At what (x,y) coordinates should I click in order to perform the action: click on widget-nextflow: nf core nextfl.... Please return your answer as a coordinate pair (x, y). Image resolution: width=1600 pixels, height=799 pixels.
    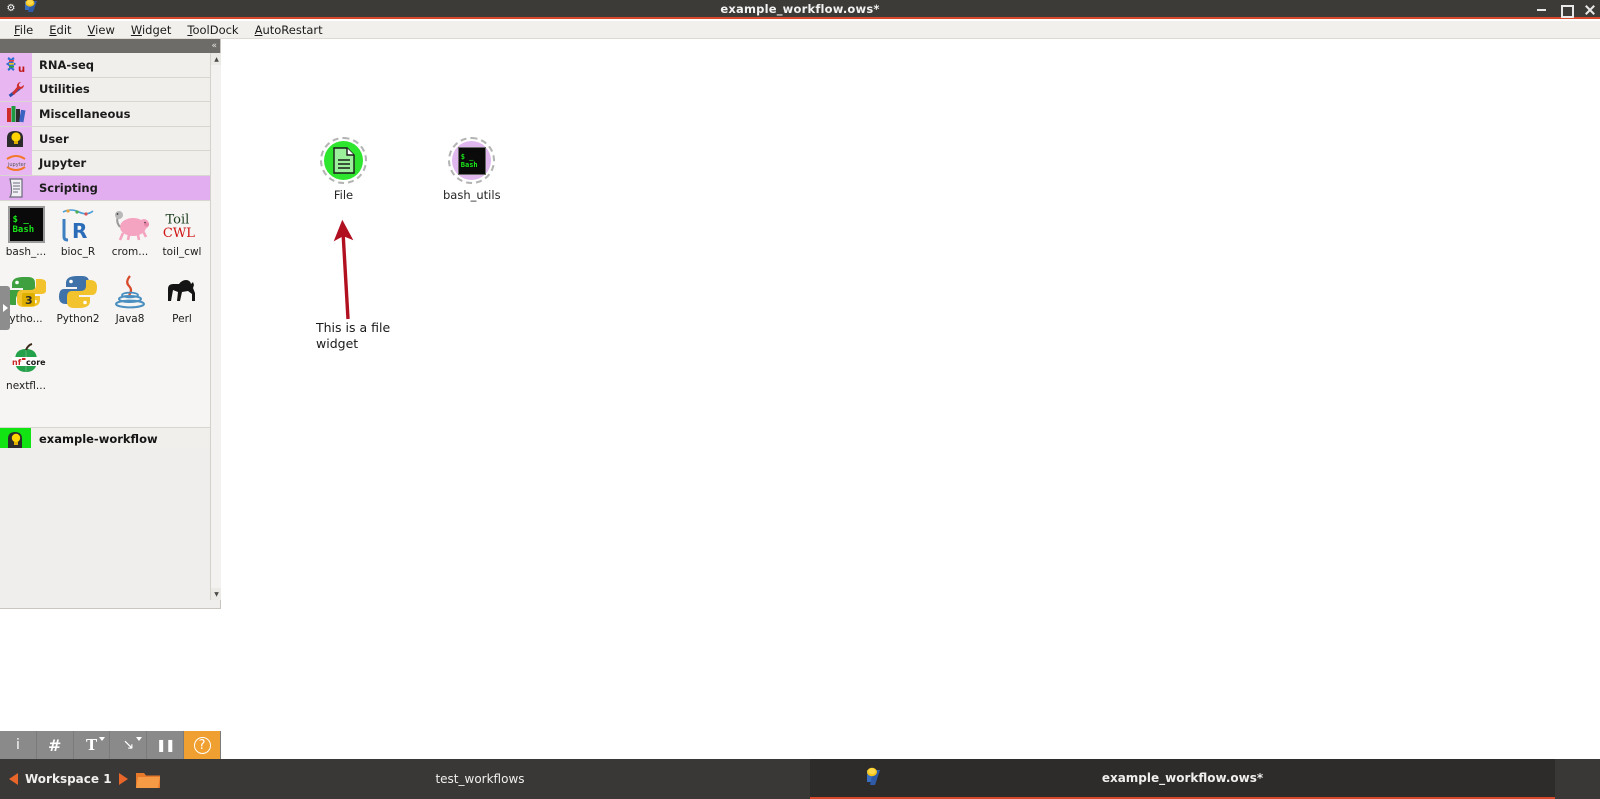
    Looking at the image, I should click on (26, 372).